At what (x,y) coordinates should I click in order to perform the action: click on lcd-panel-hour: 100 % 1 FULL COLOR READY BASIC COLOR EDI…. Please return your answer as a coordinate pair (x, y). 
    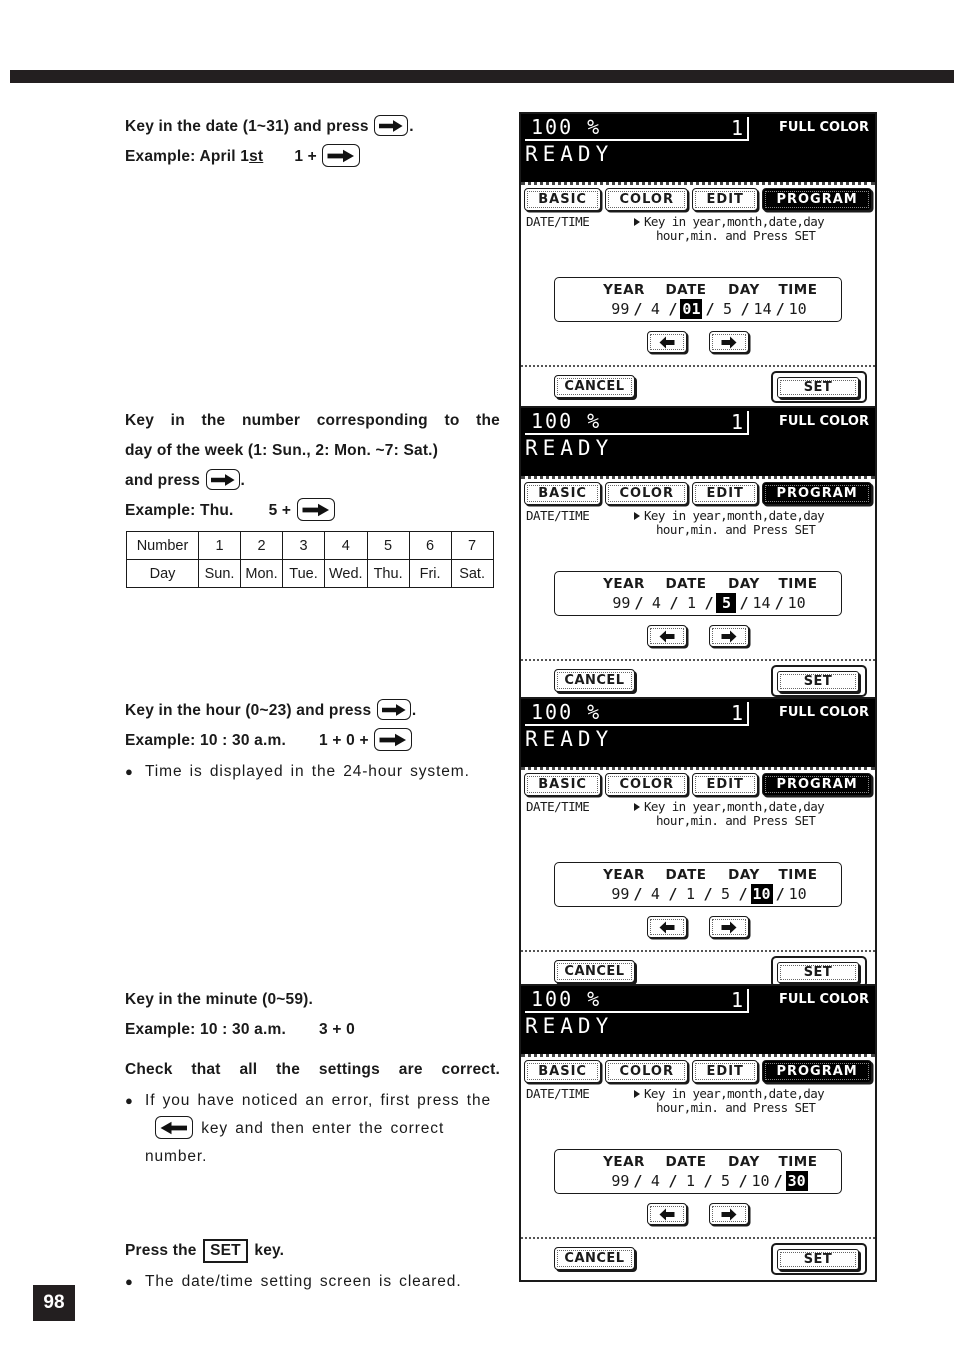
    Looking at the image, I should click on (698, 846).